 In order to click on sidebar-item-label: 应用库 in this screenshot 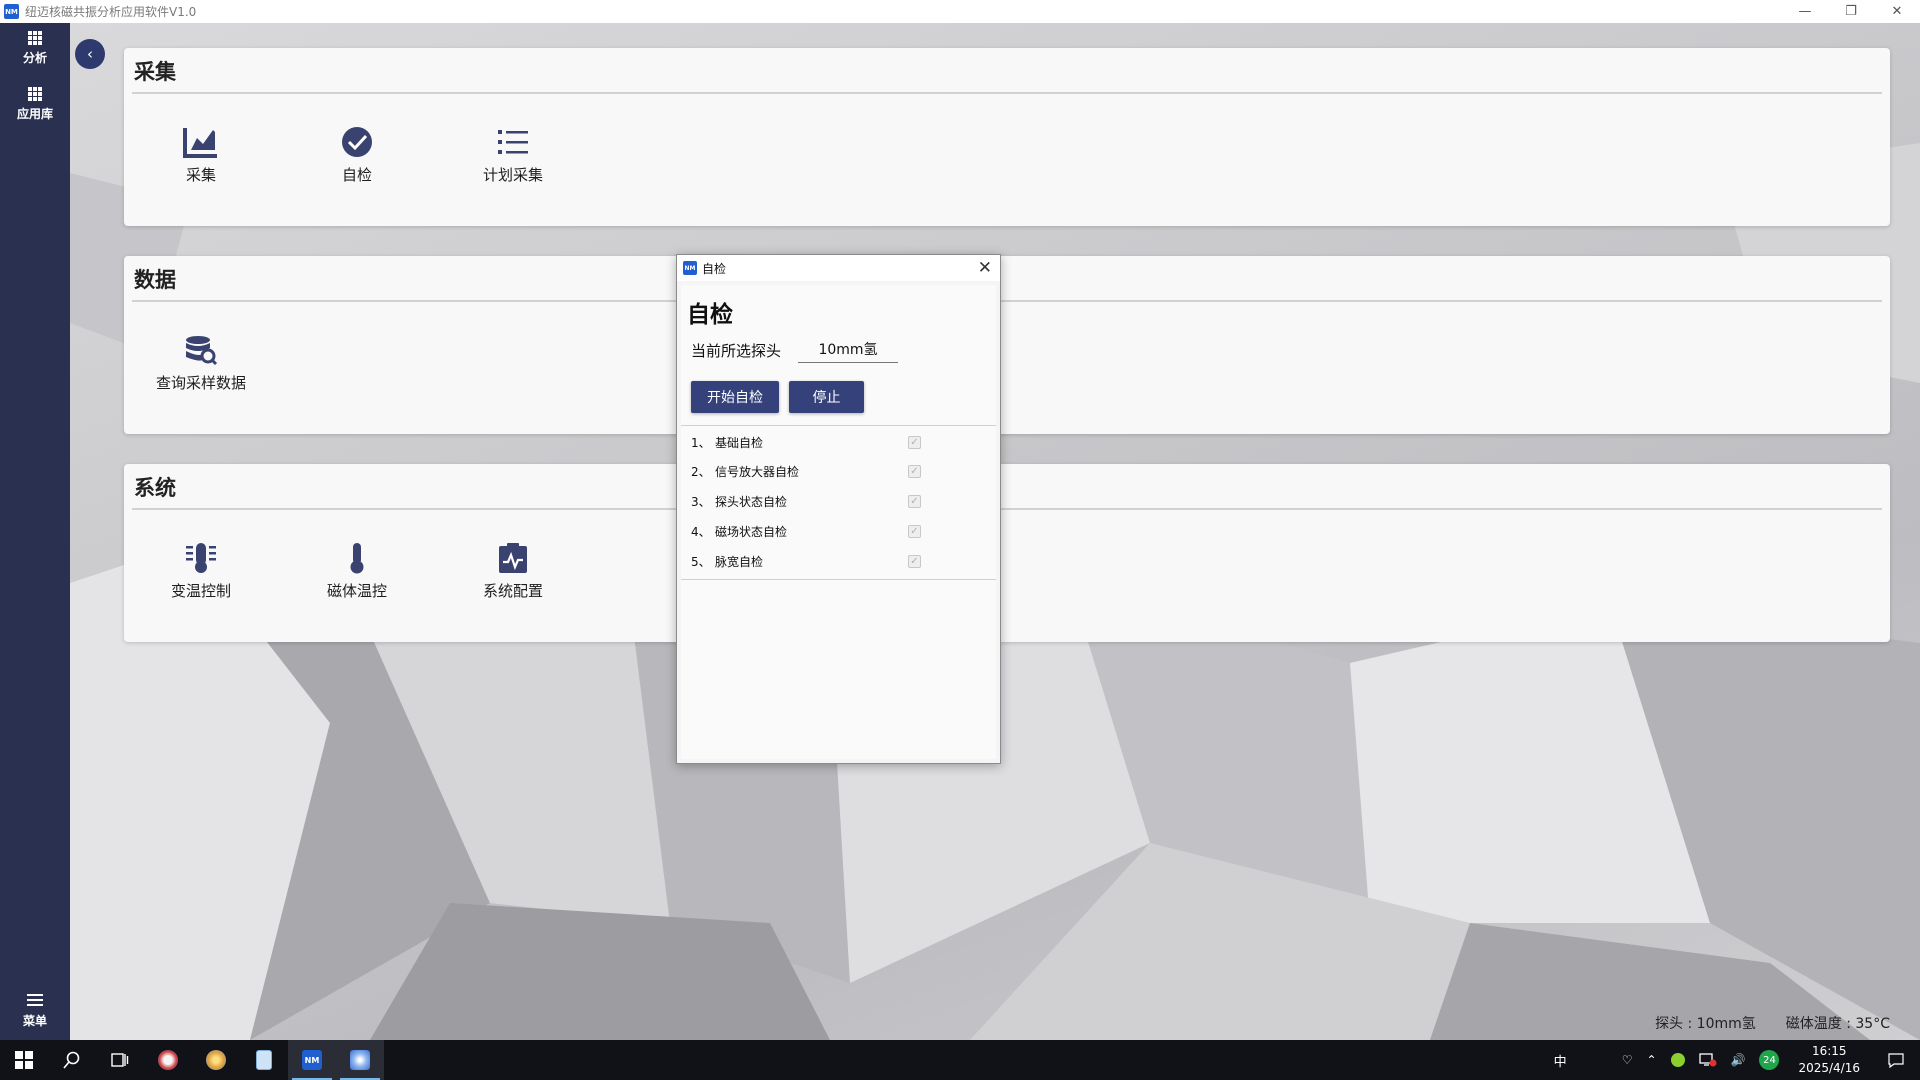, I will do `click(34, 114)`.